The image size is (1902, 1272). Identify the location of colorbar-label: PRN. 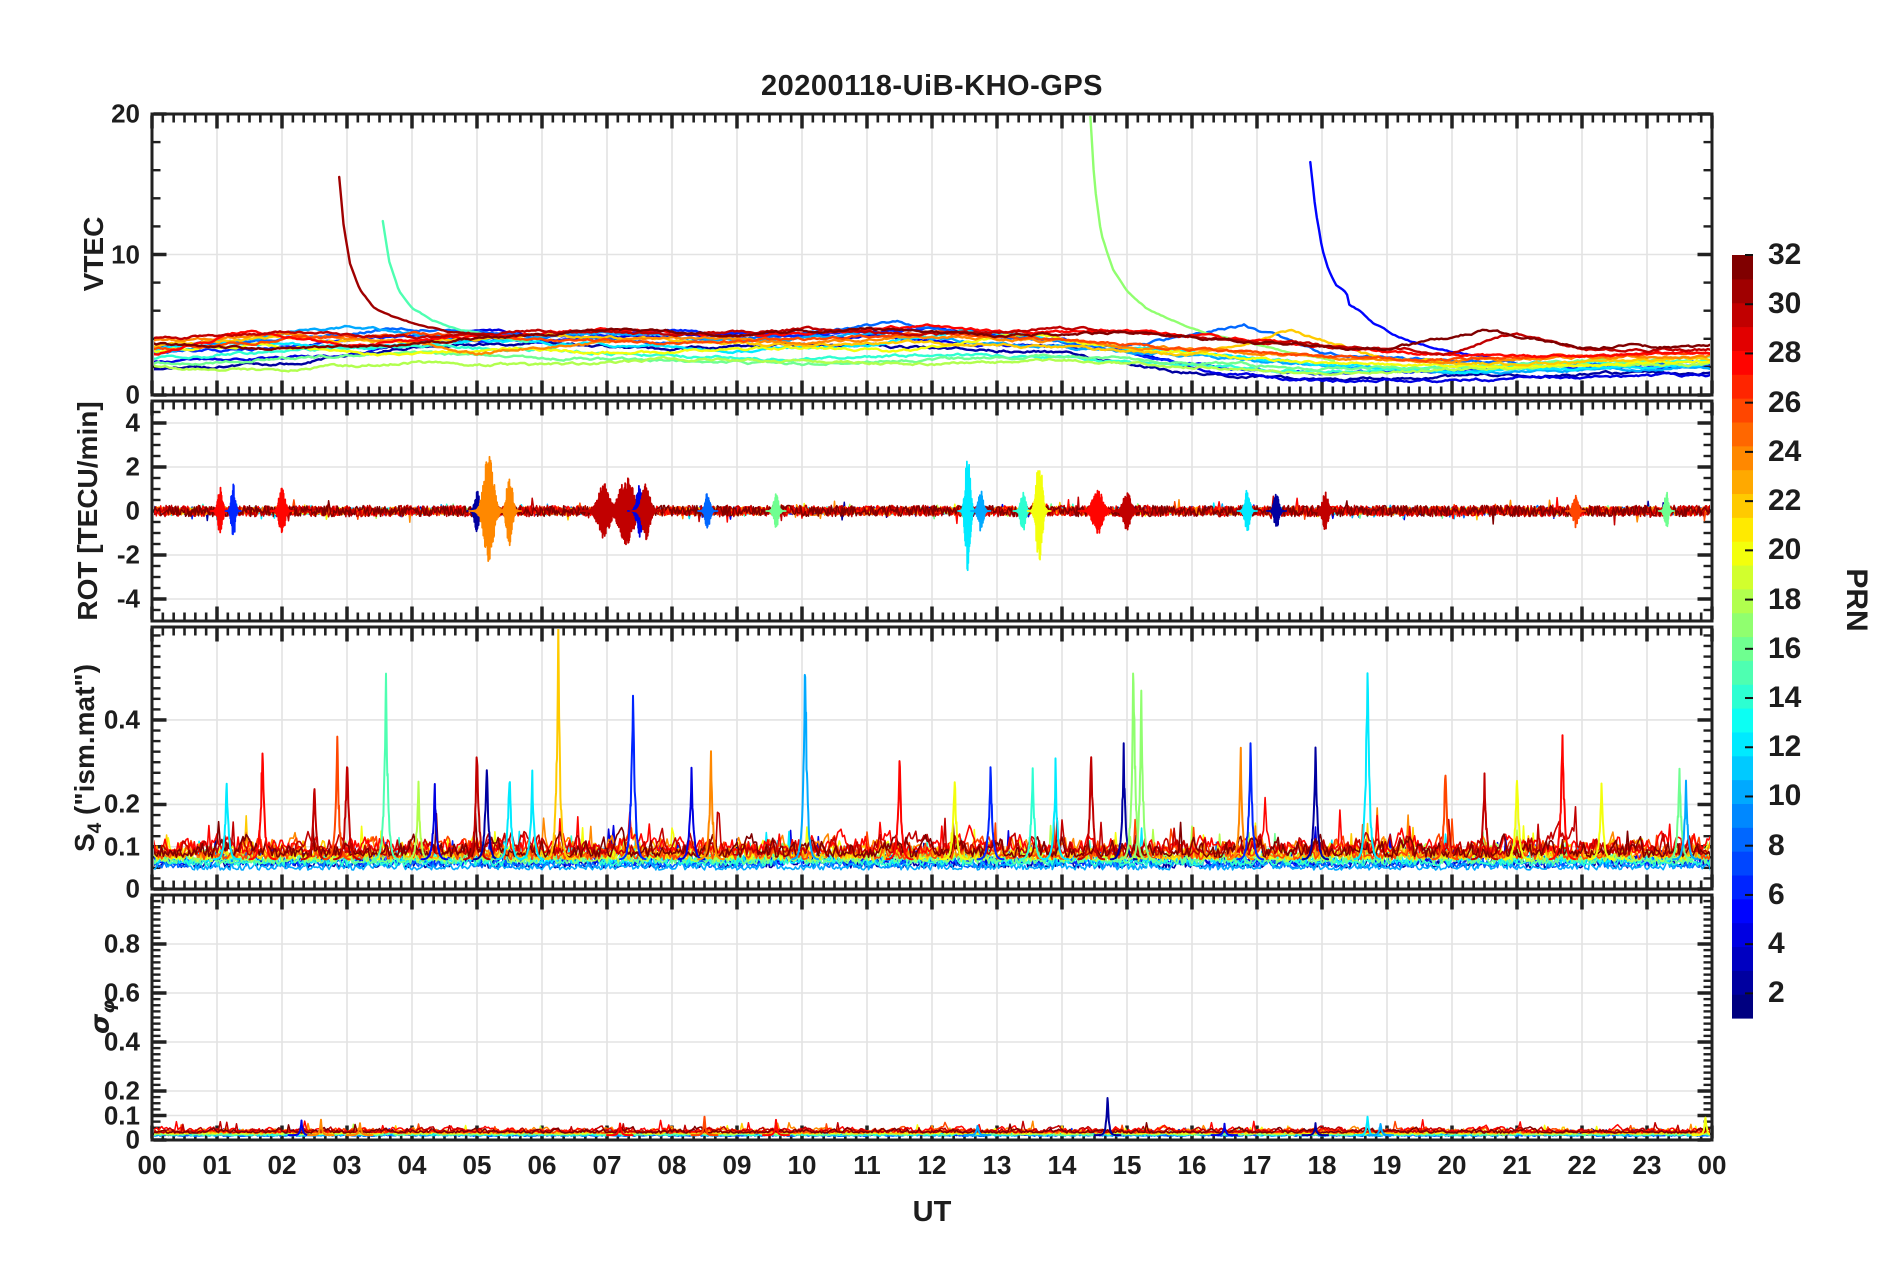
(1856, 600).